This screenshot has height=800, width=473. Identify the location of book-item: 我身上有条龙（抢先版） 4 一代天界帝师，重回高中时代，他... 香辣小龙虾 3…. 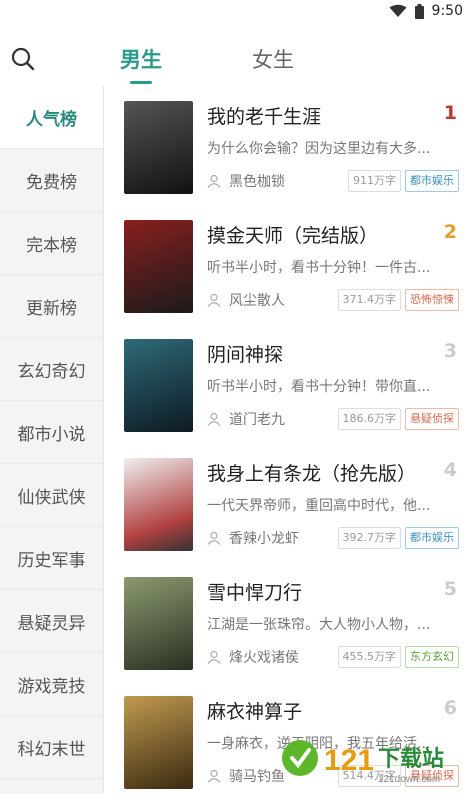
(288, 502).